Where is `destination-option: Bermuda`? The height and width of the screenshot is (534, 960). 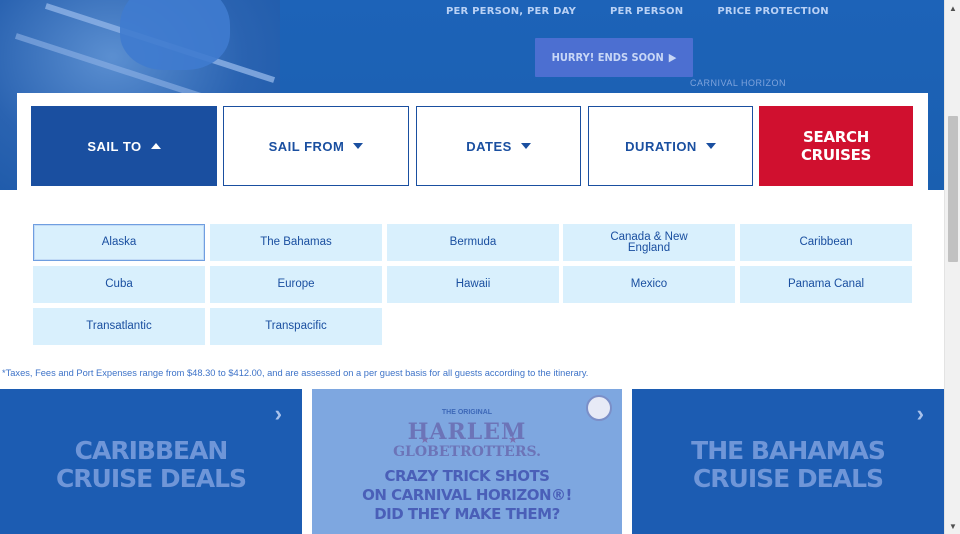 destination-option: Bermuda is located at coordinates (473, 242).